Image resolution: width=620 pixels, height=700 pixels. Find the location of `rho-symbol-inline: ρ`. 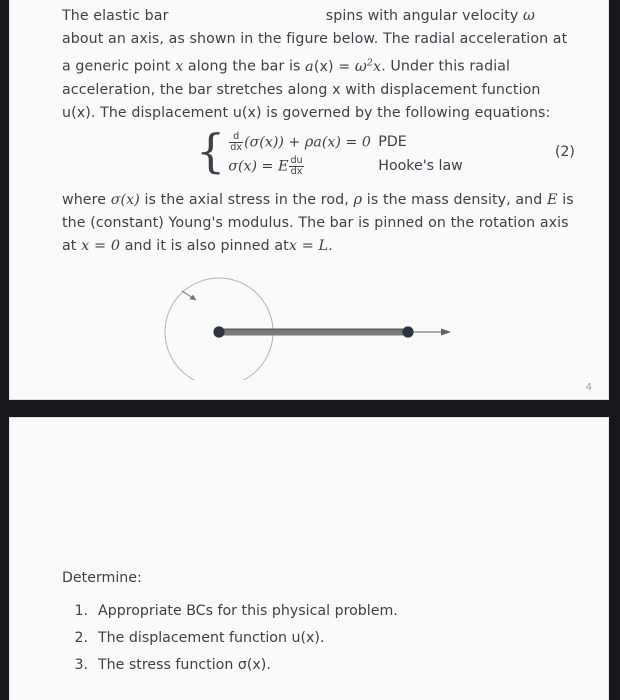

rho-symbol-inline: ρ is located at coordinates (358, 199).